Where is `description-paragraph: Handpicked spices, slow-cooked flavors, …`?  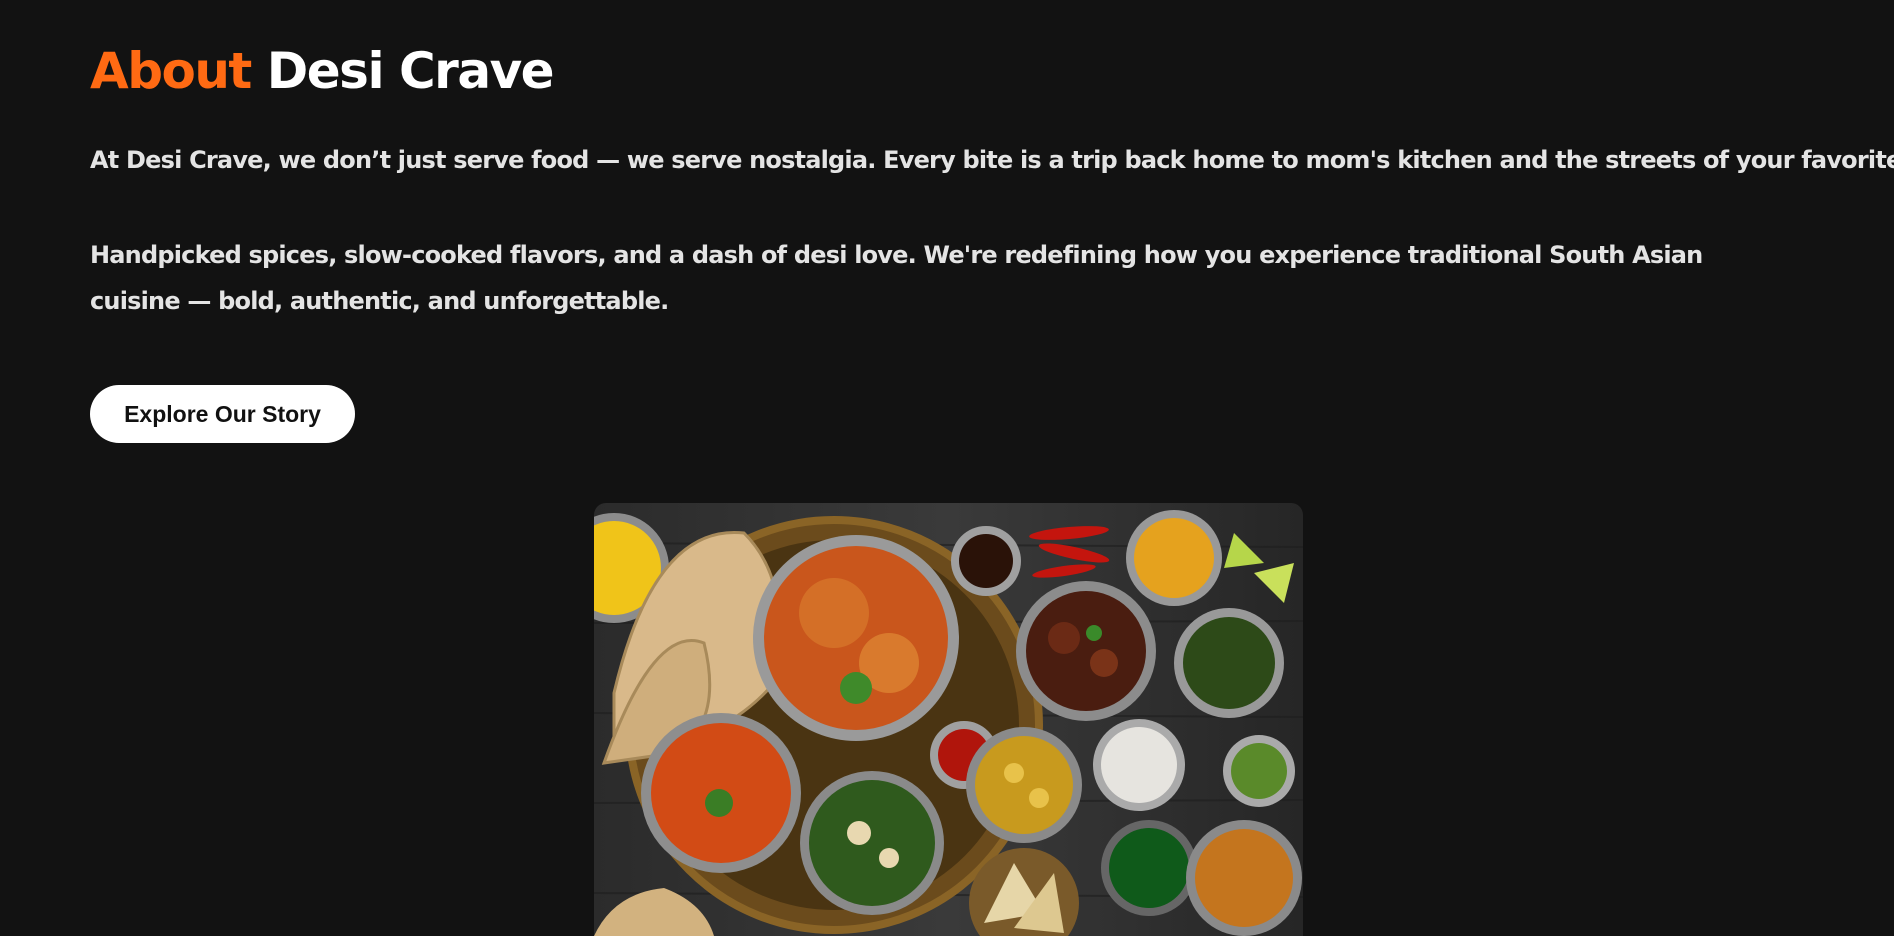 description-paragraph: Handpicked spices, slow-cooked flavors, … is located at coordinates (896, 278).